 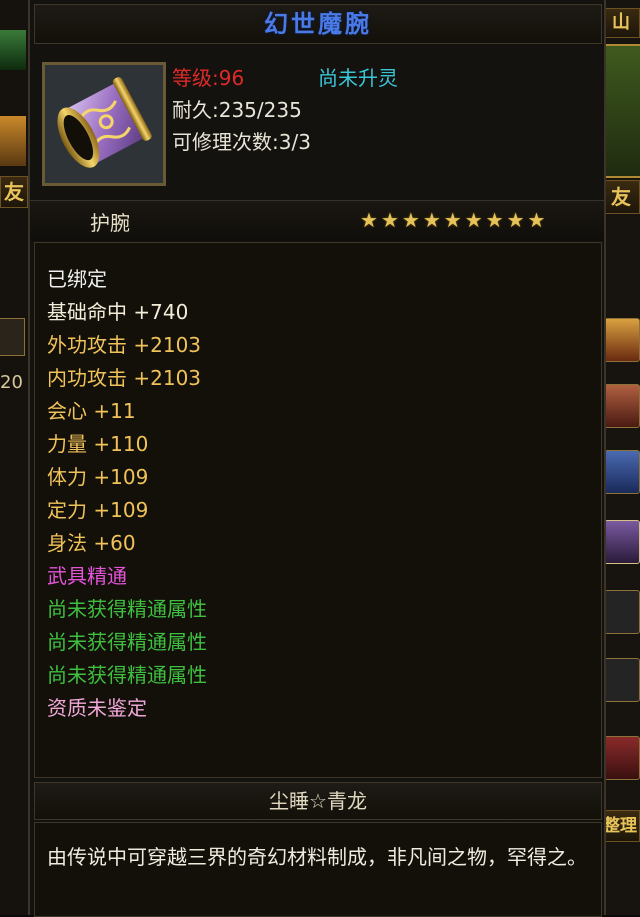 I want to click on organize-button: 整理, so click(x=621, y=826).